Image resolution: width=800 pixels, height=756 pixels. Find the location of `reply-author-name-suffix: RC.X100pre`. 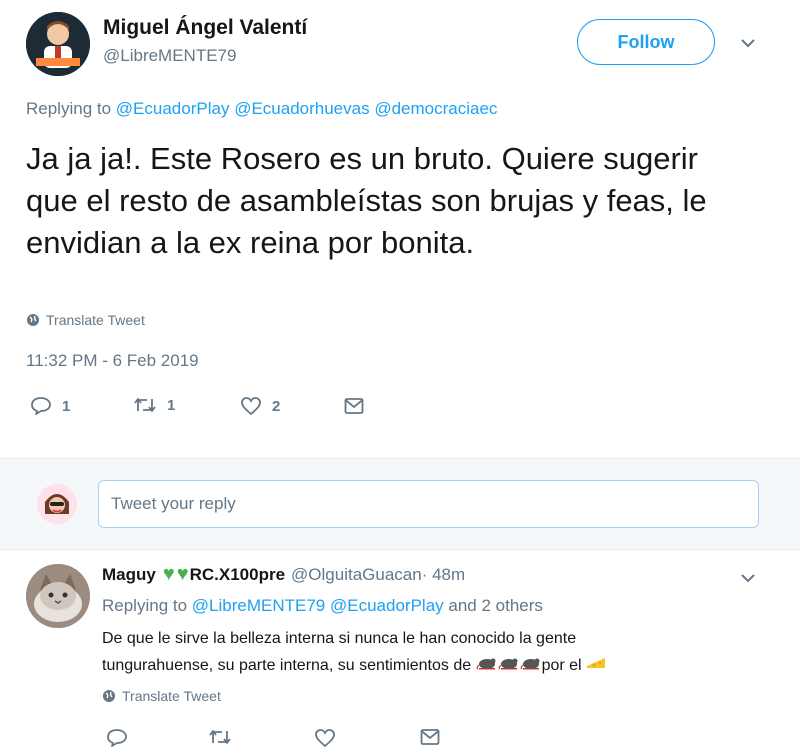

reply-author-name-suffix: RC.X100pre is located at coordinates (237, 575).